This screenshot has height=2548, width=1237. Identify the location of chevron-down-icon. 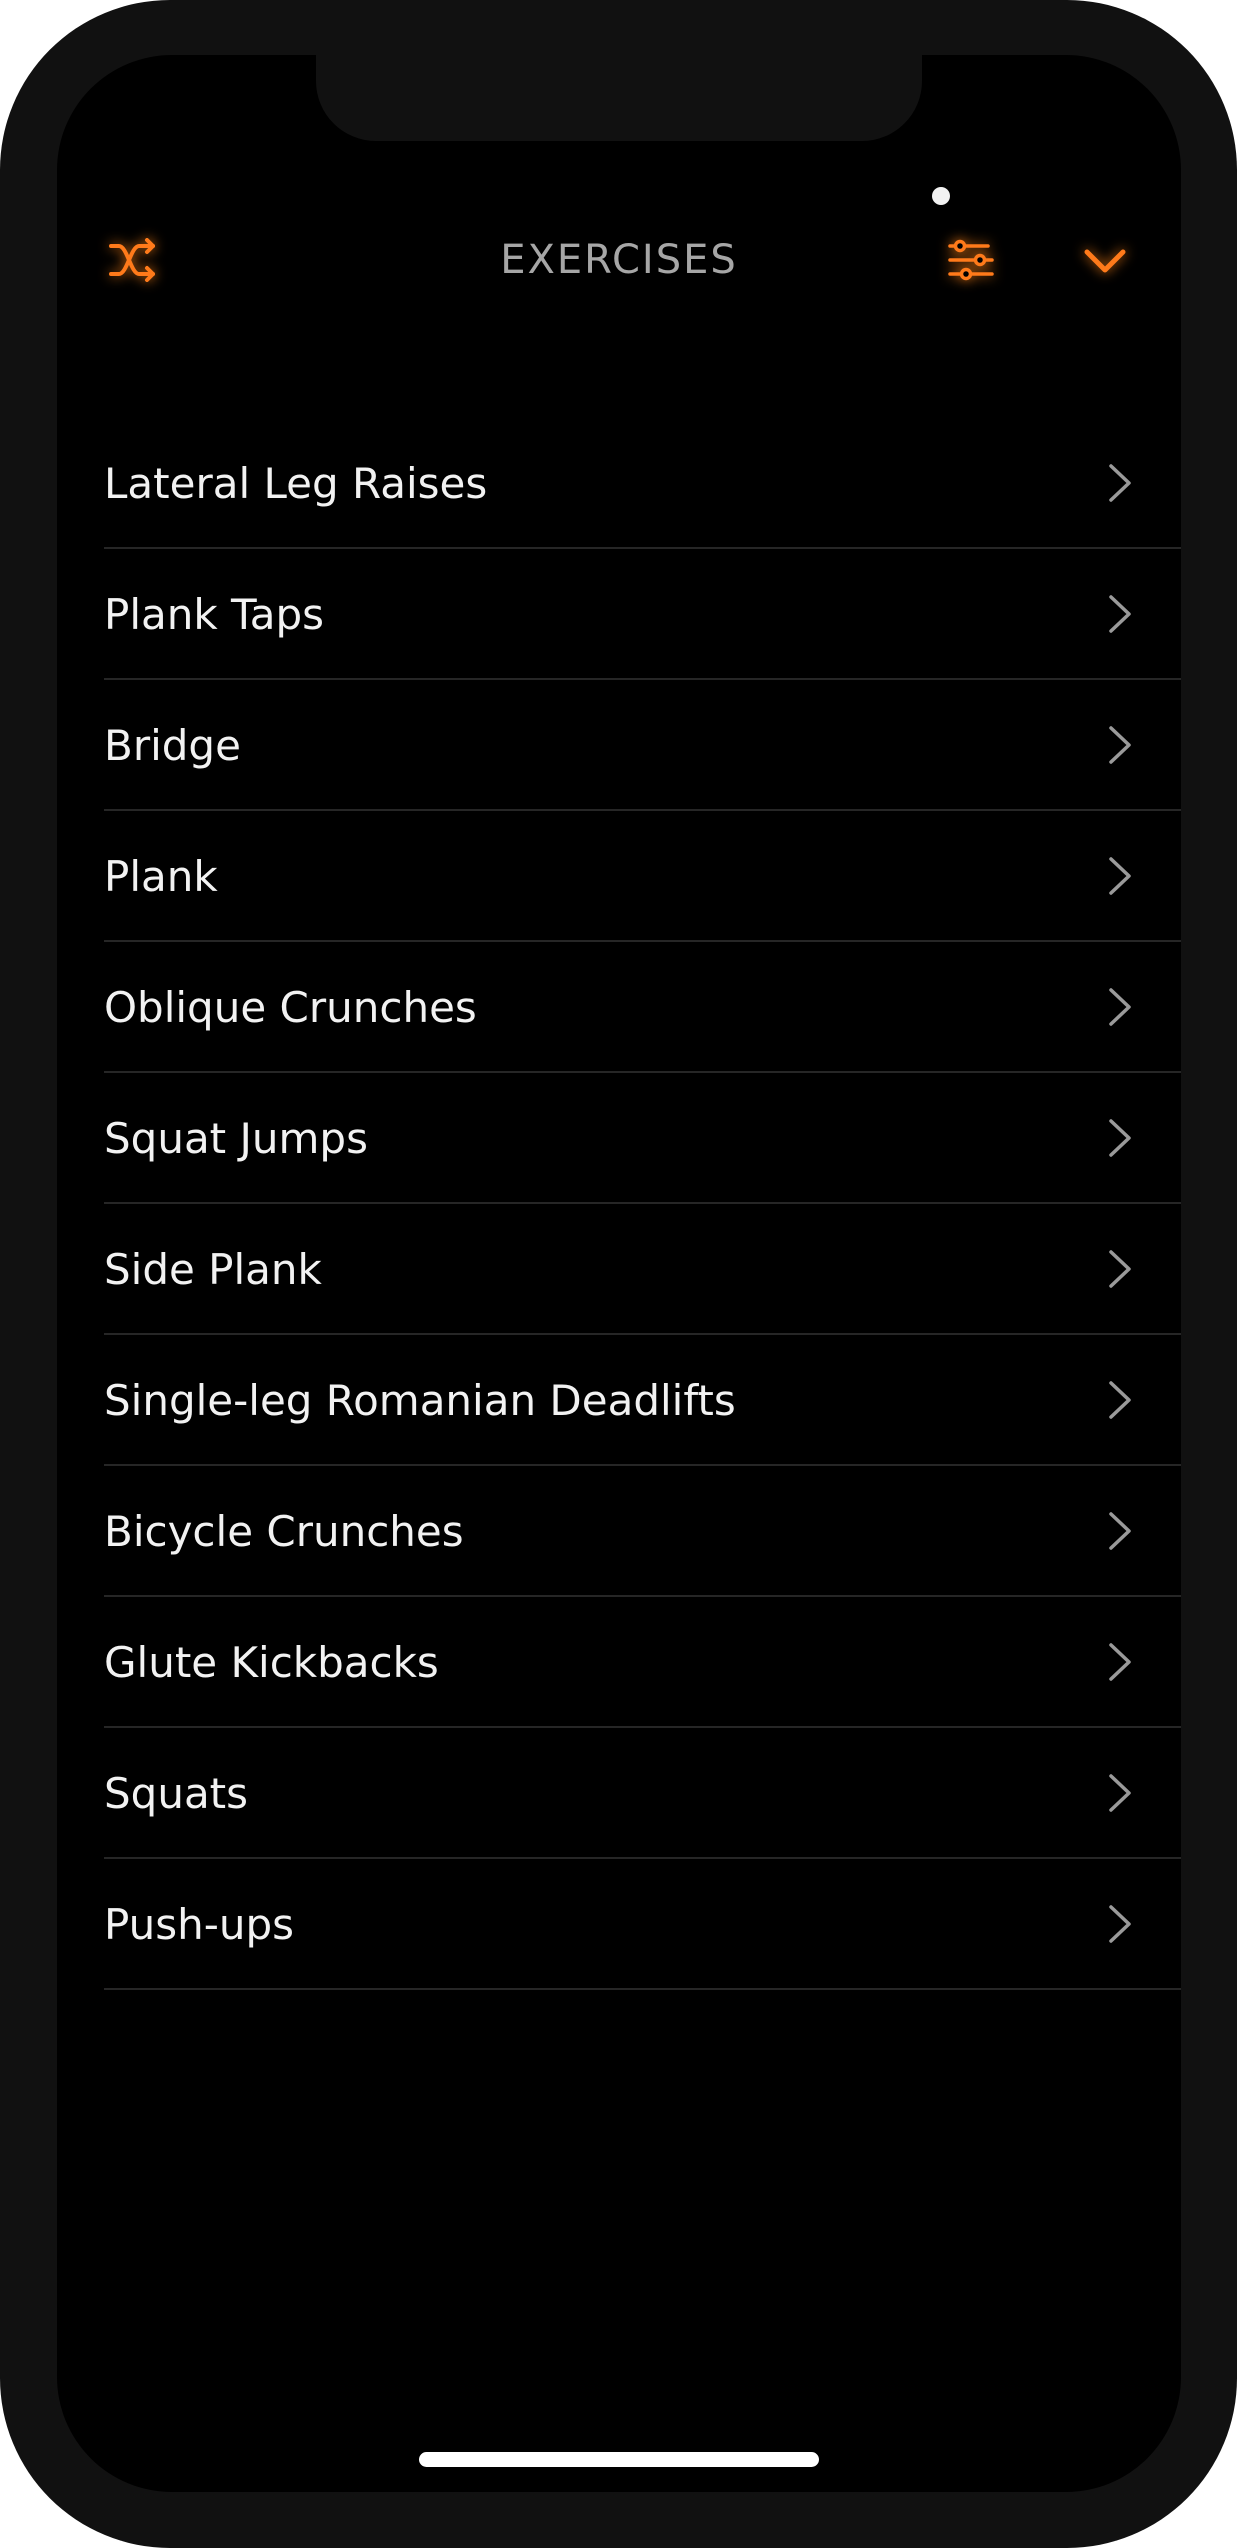
(1105, 260).